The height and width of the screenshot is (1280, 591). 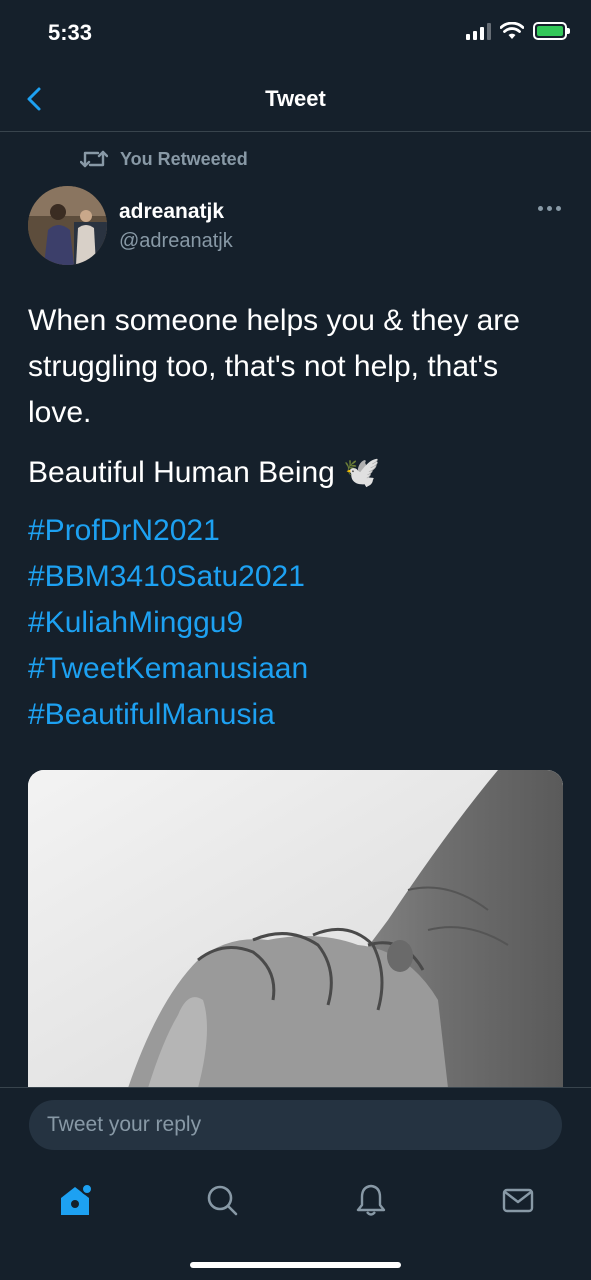 What do you see at coordinates (94, 159) in the screenshot?
I see `retweet-icon` at bounding box center [94, 159].